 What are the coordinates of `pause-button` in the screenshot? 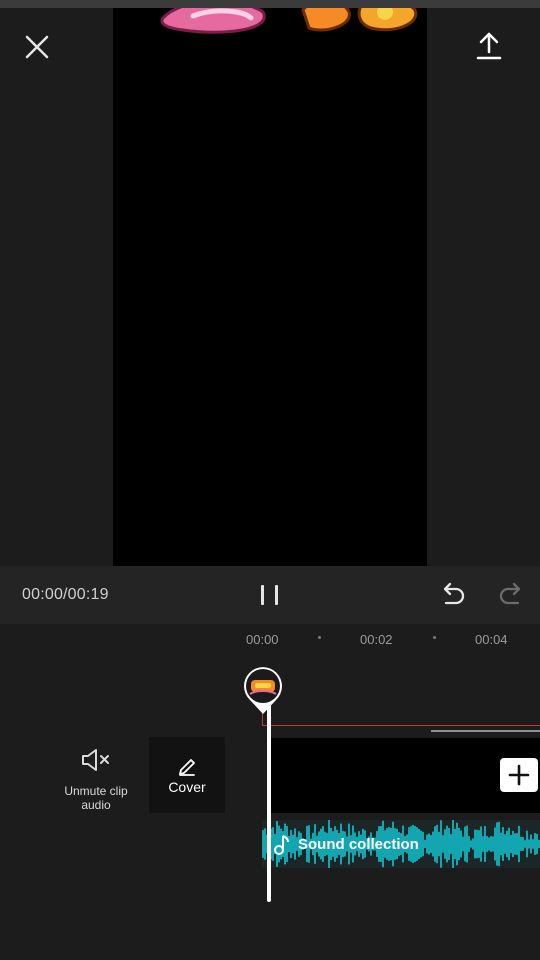 It's located at (270, 595).